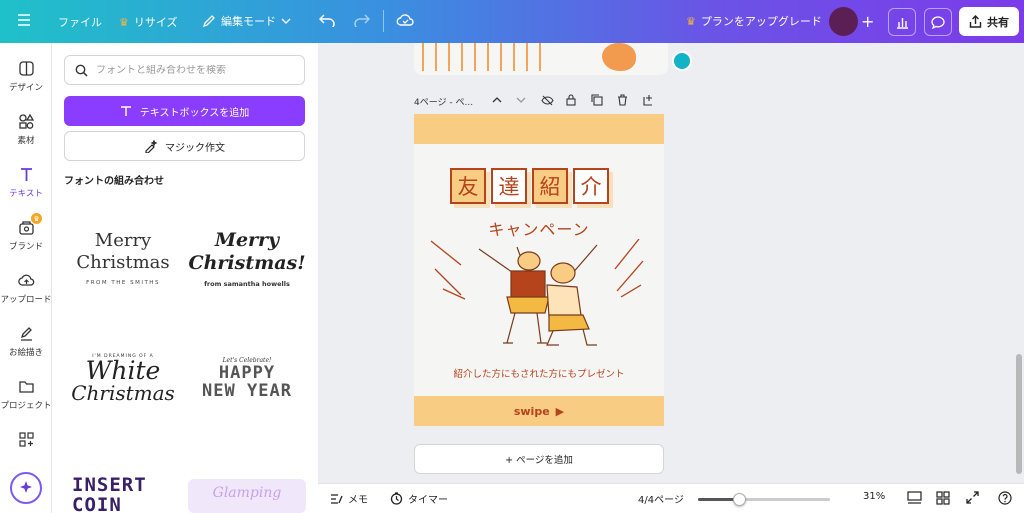 The height and width of the screenshot is (513, 1024). What do you see at coordinates (26, 387) in the screenshot?
I see `folder-icon` at bounding box center [26, 387].